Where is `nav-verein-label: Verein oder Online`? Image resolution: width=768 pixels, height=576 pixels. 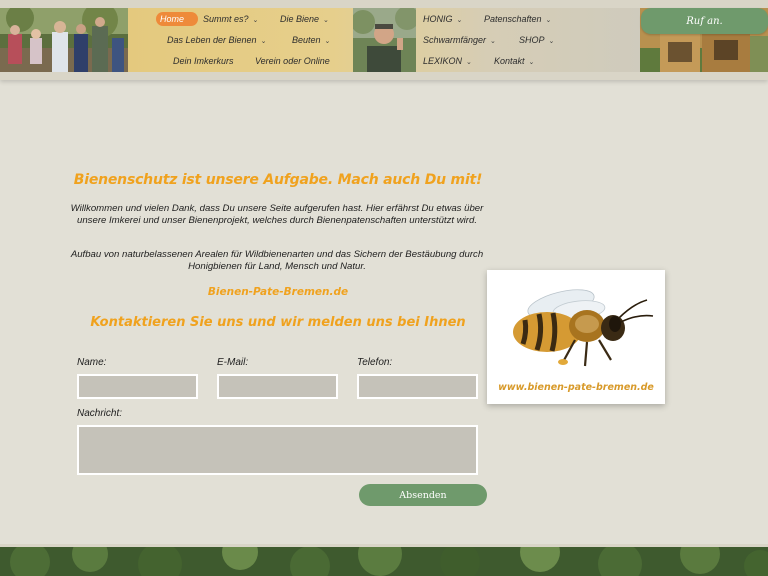 nav-verein-label: Verein oder Online is located at coordinates (292, 61).